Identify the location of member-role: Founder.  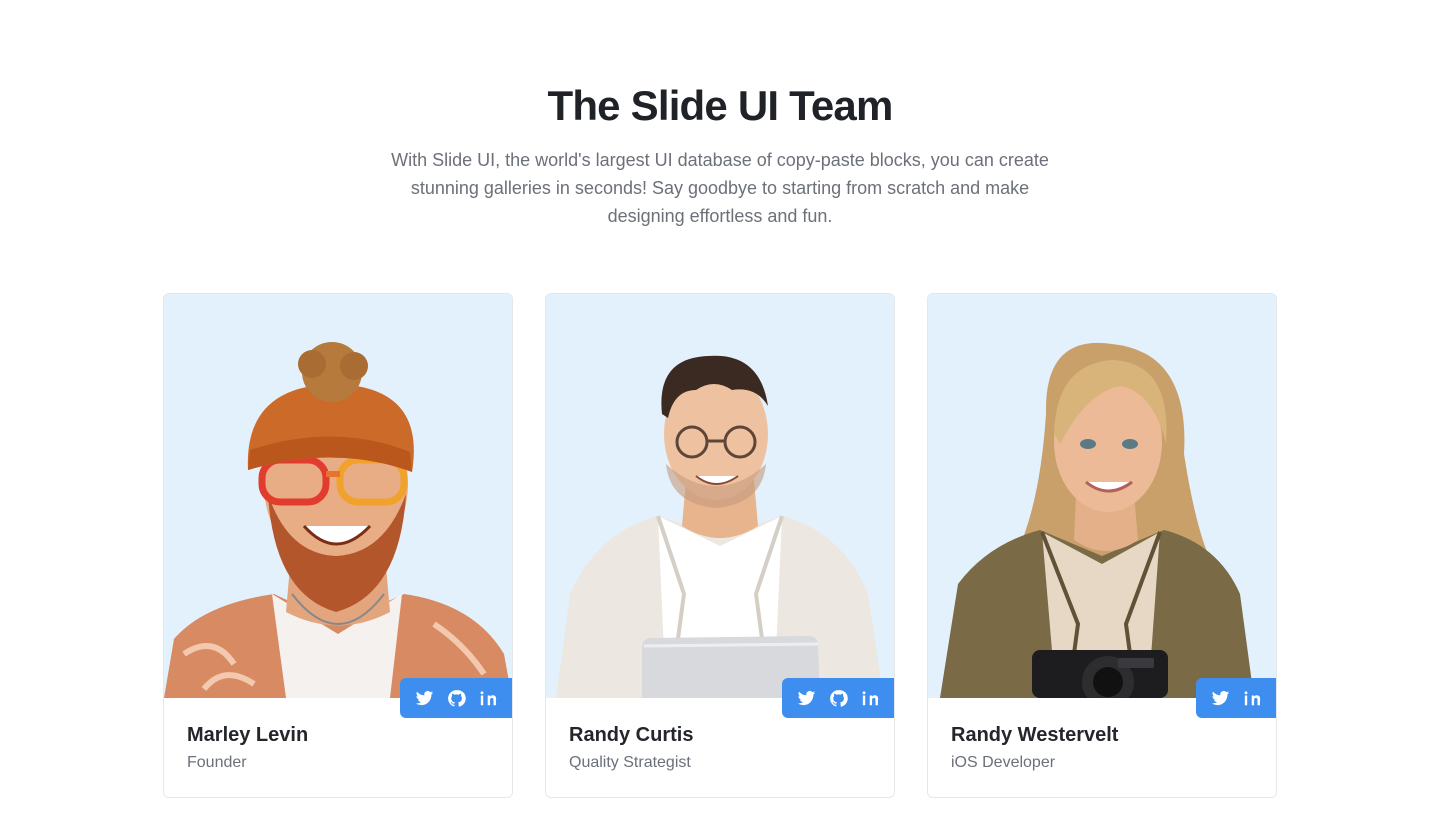
(217, 762).